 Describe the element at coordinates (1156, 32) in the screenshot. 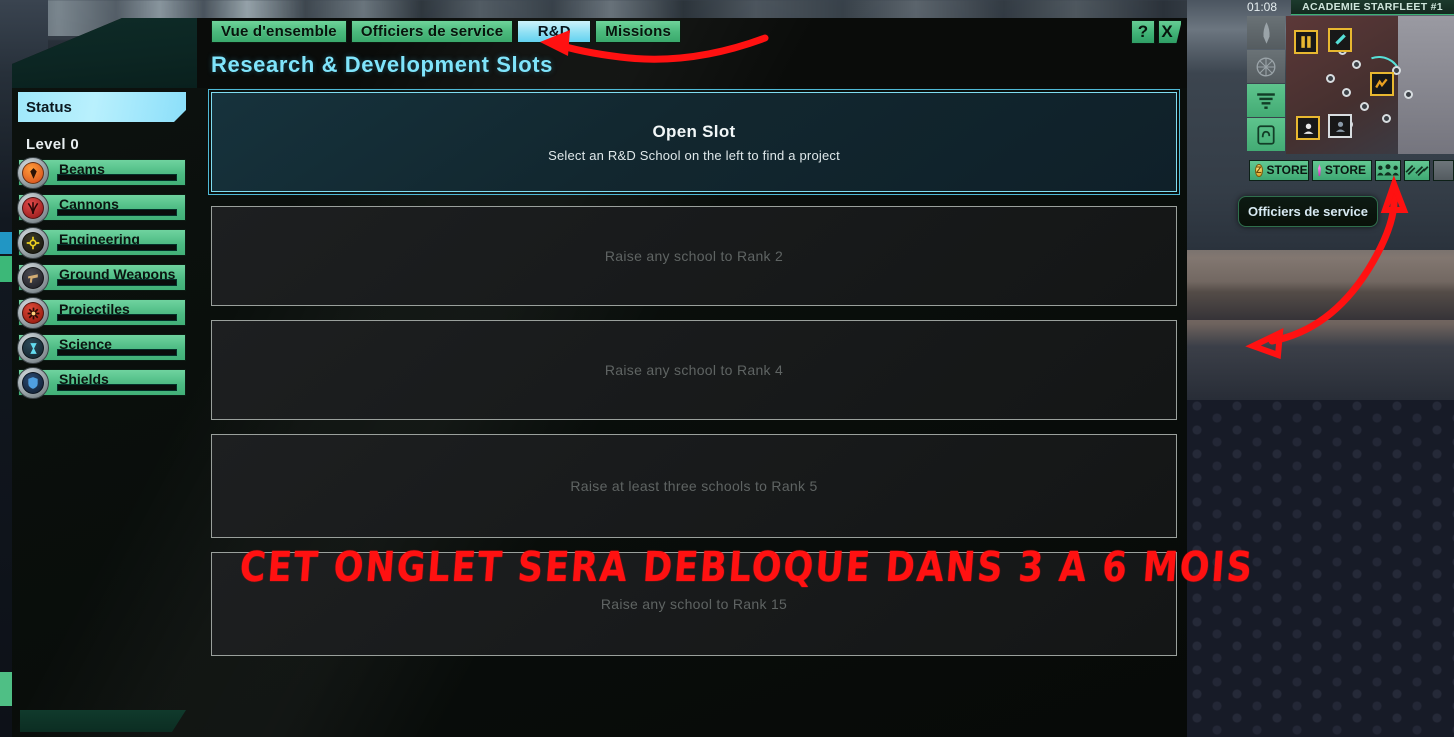

I see `window-controls: ? X` at that location.